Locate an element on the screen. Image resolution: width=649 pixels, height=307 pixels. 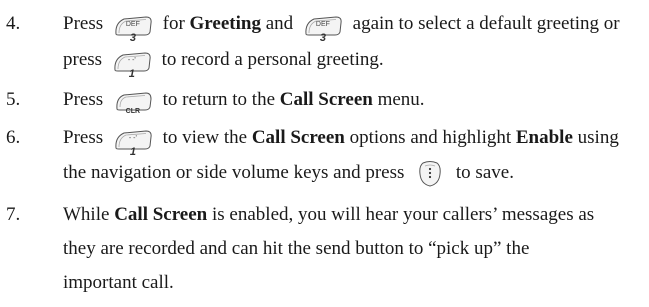
menu-ok-key-icon is located at coordinates (430, 174).